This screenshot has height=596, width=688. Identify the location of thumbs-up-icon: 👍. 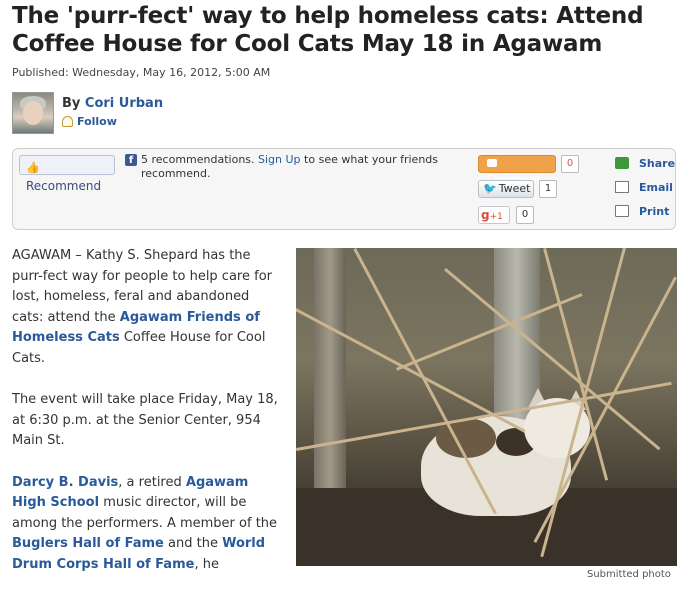
(33, 167).